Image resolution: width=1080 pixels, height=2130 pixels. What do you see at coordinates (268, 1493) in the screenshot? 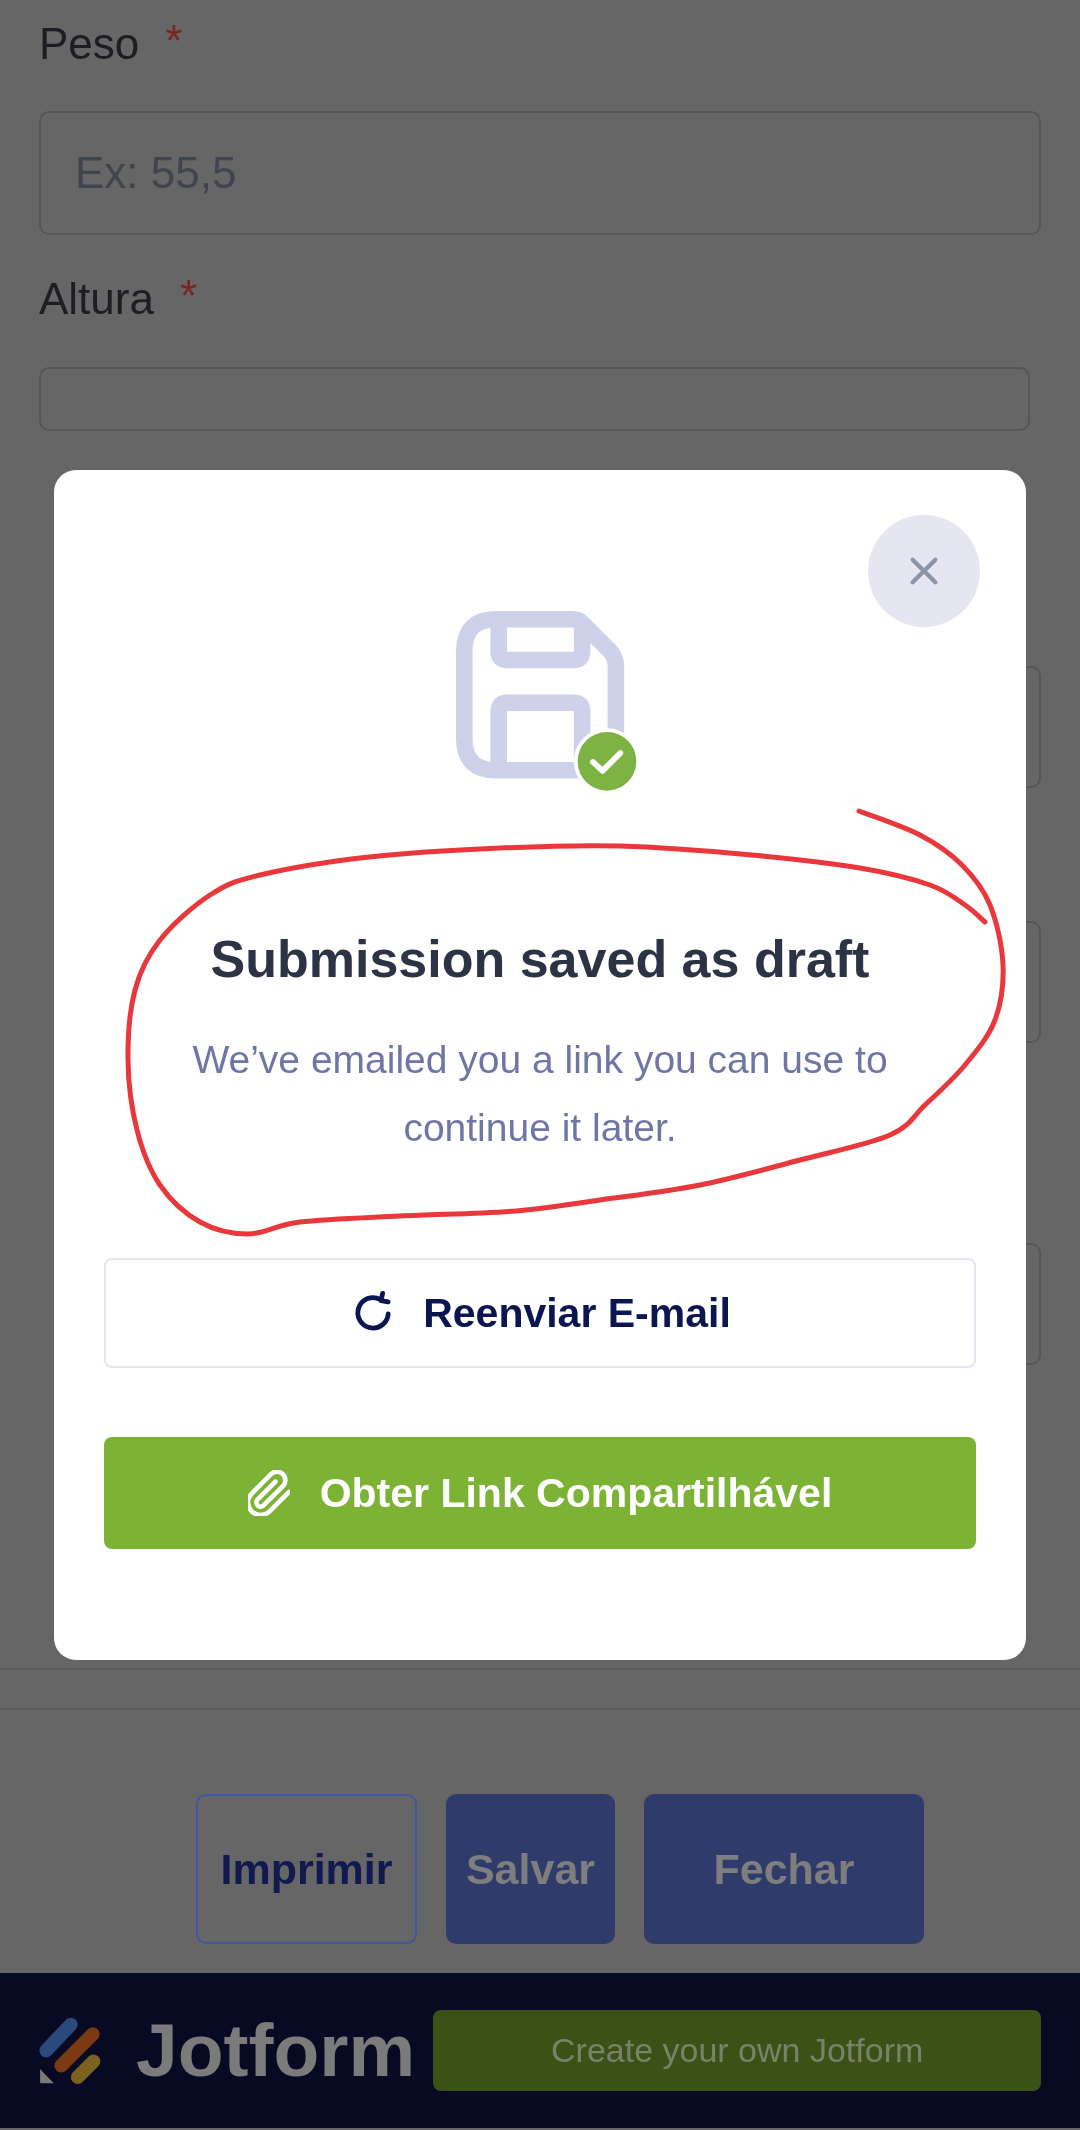
I see `paperclip-icon` at bounding box center [268, 1493].